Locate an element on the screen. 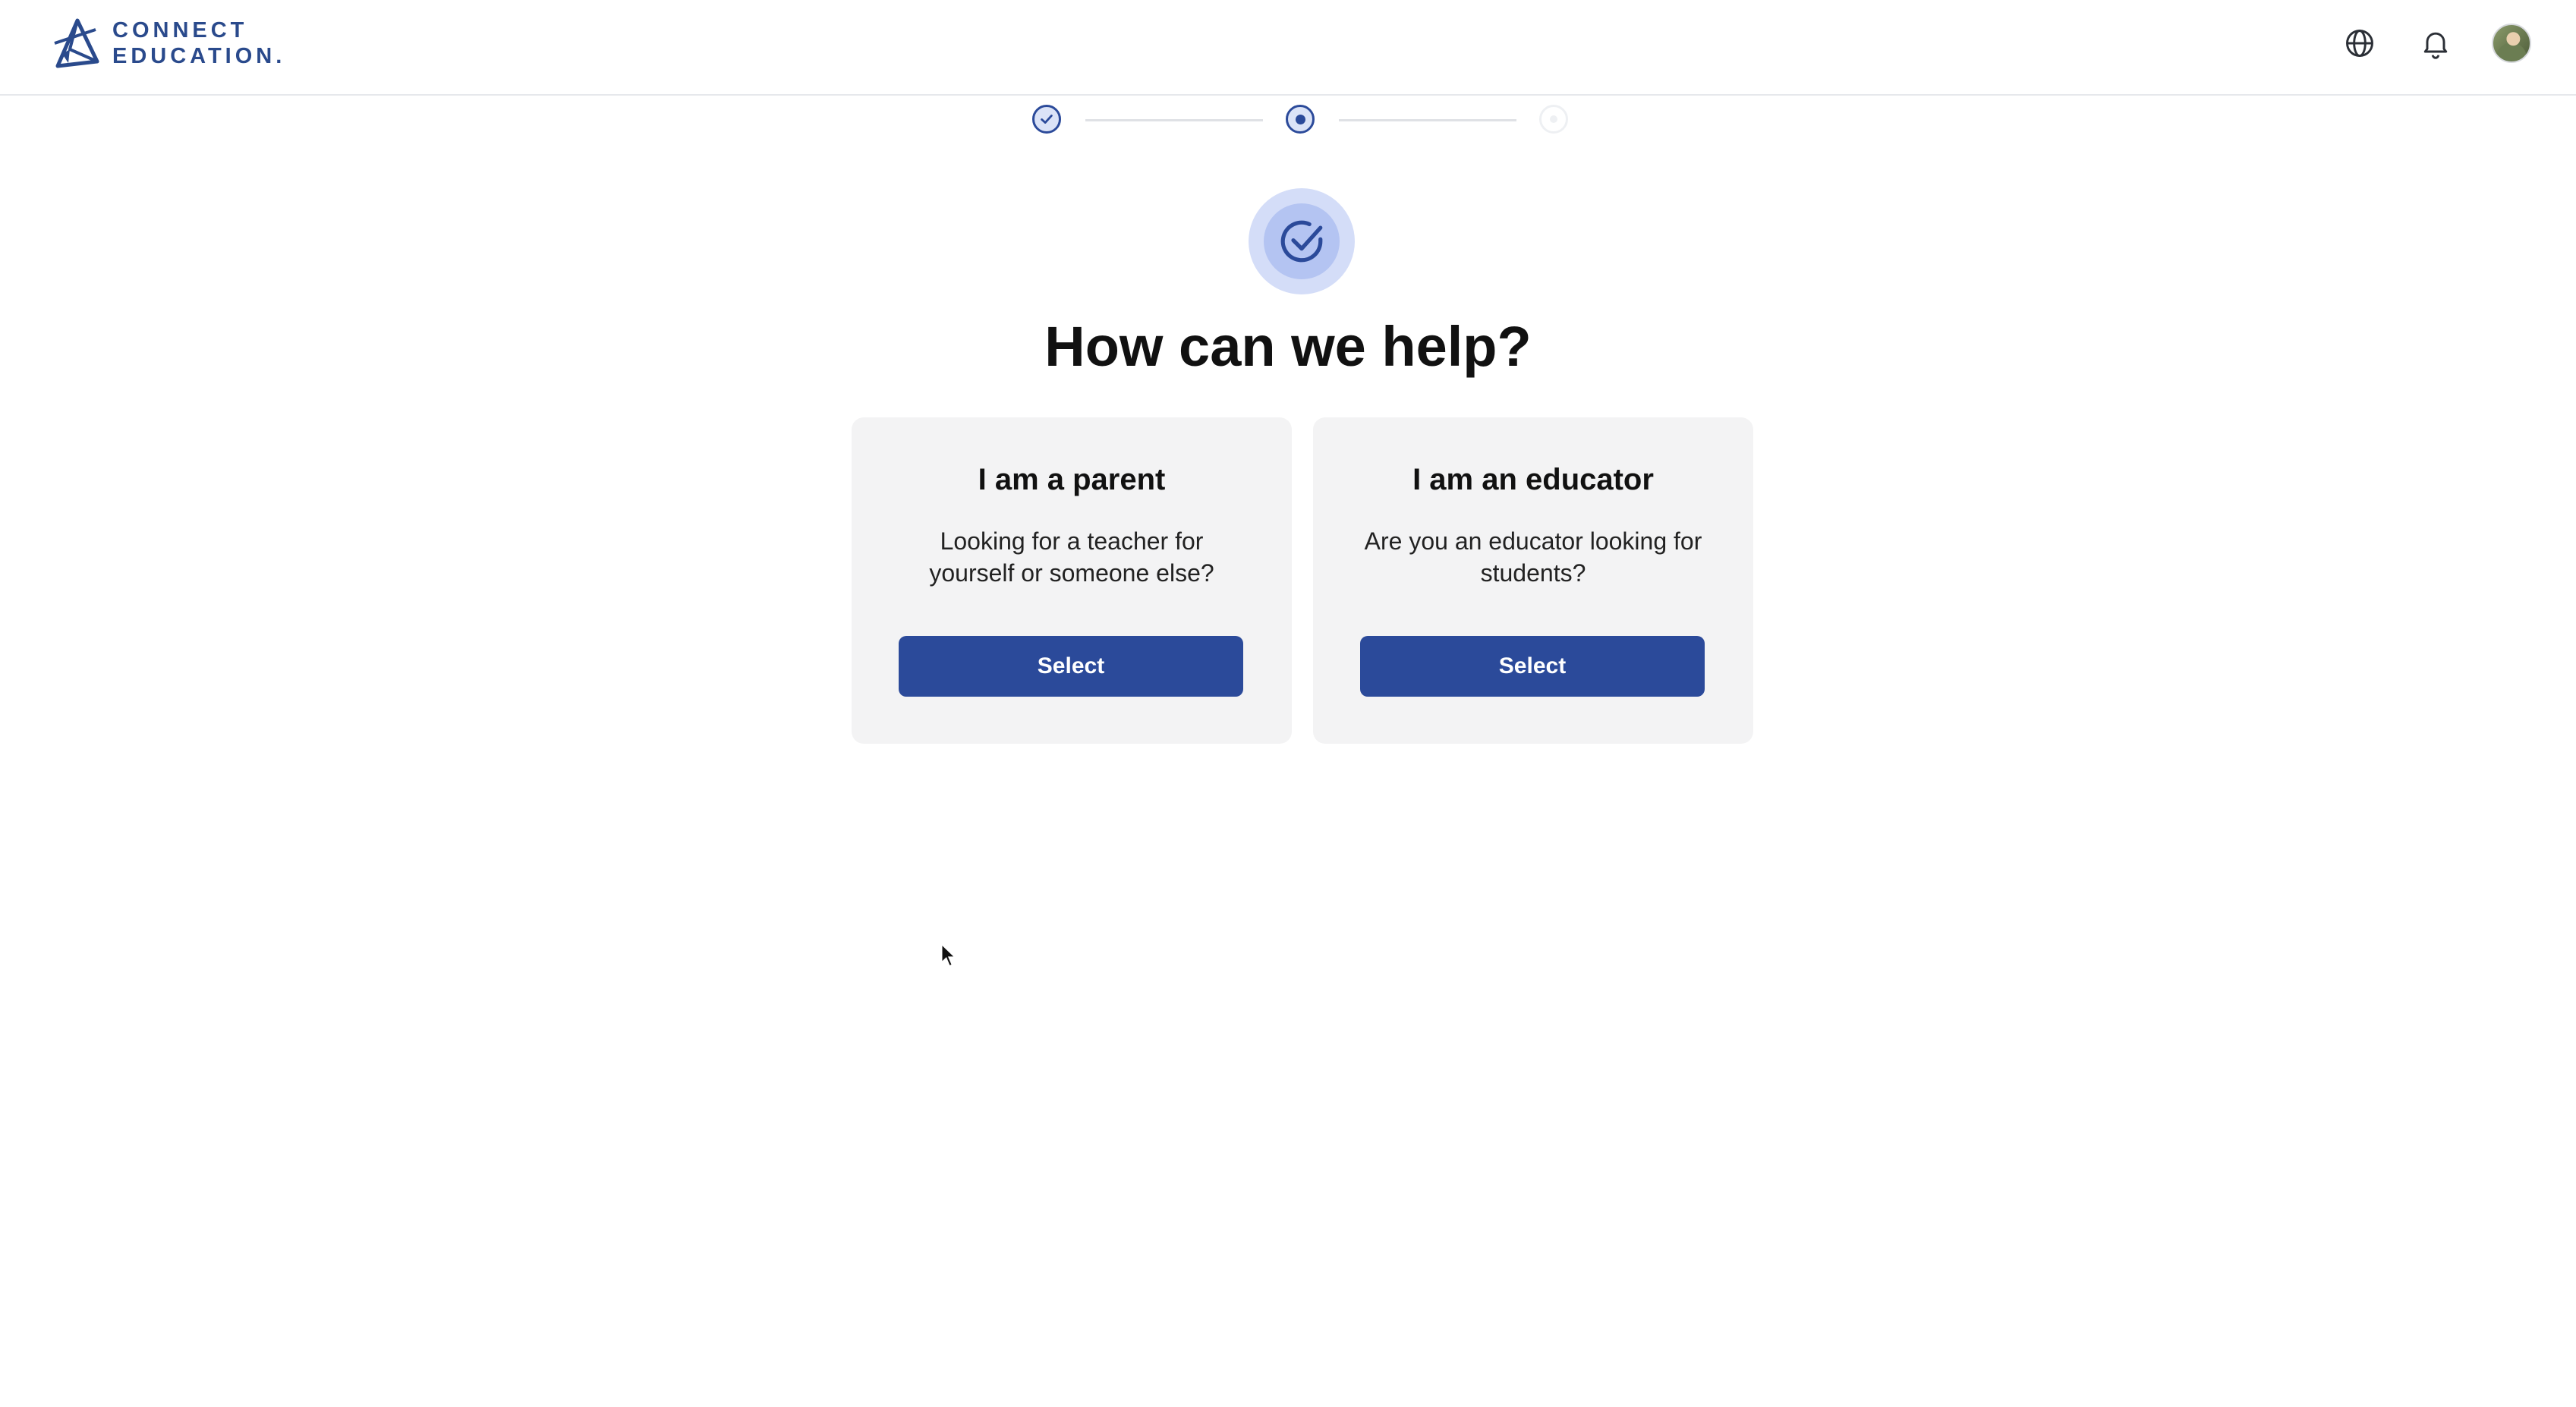 The height and width of the screenshot is (1407, 2576). brand-logo: CONNECT EDUCATION. is located at coordinates (168, 43).